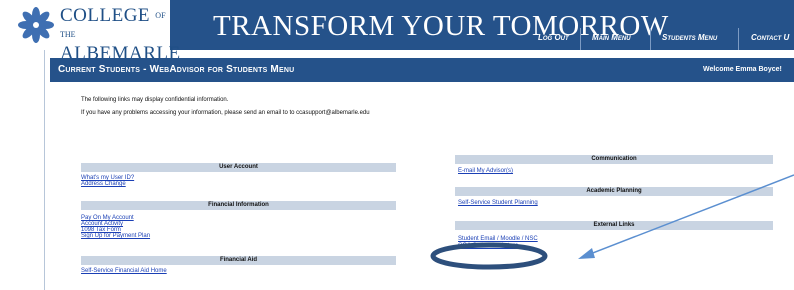 The height and width of the screenshot is (290, 794). I want to click on annotation-arrow, so click(686, 216).